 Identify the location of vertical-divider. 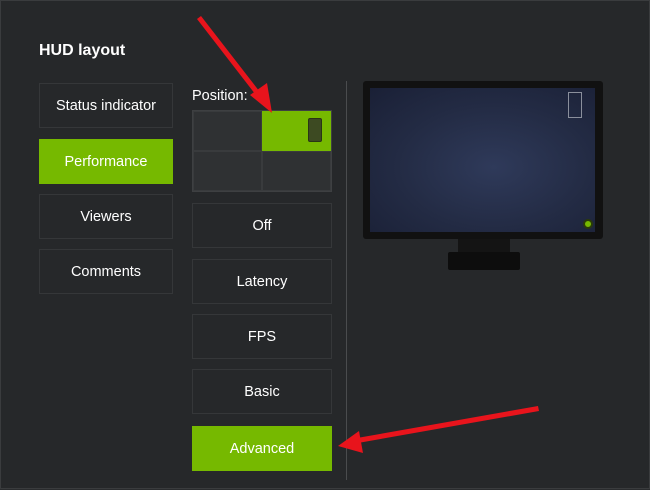
(346, 280).